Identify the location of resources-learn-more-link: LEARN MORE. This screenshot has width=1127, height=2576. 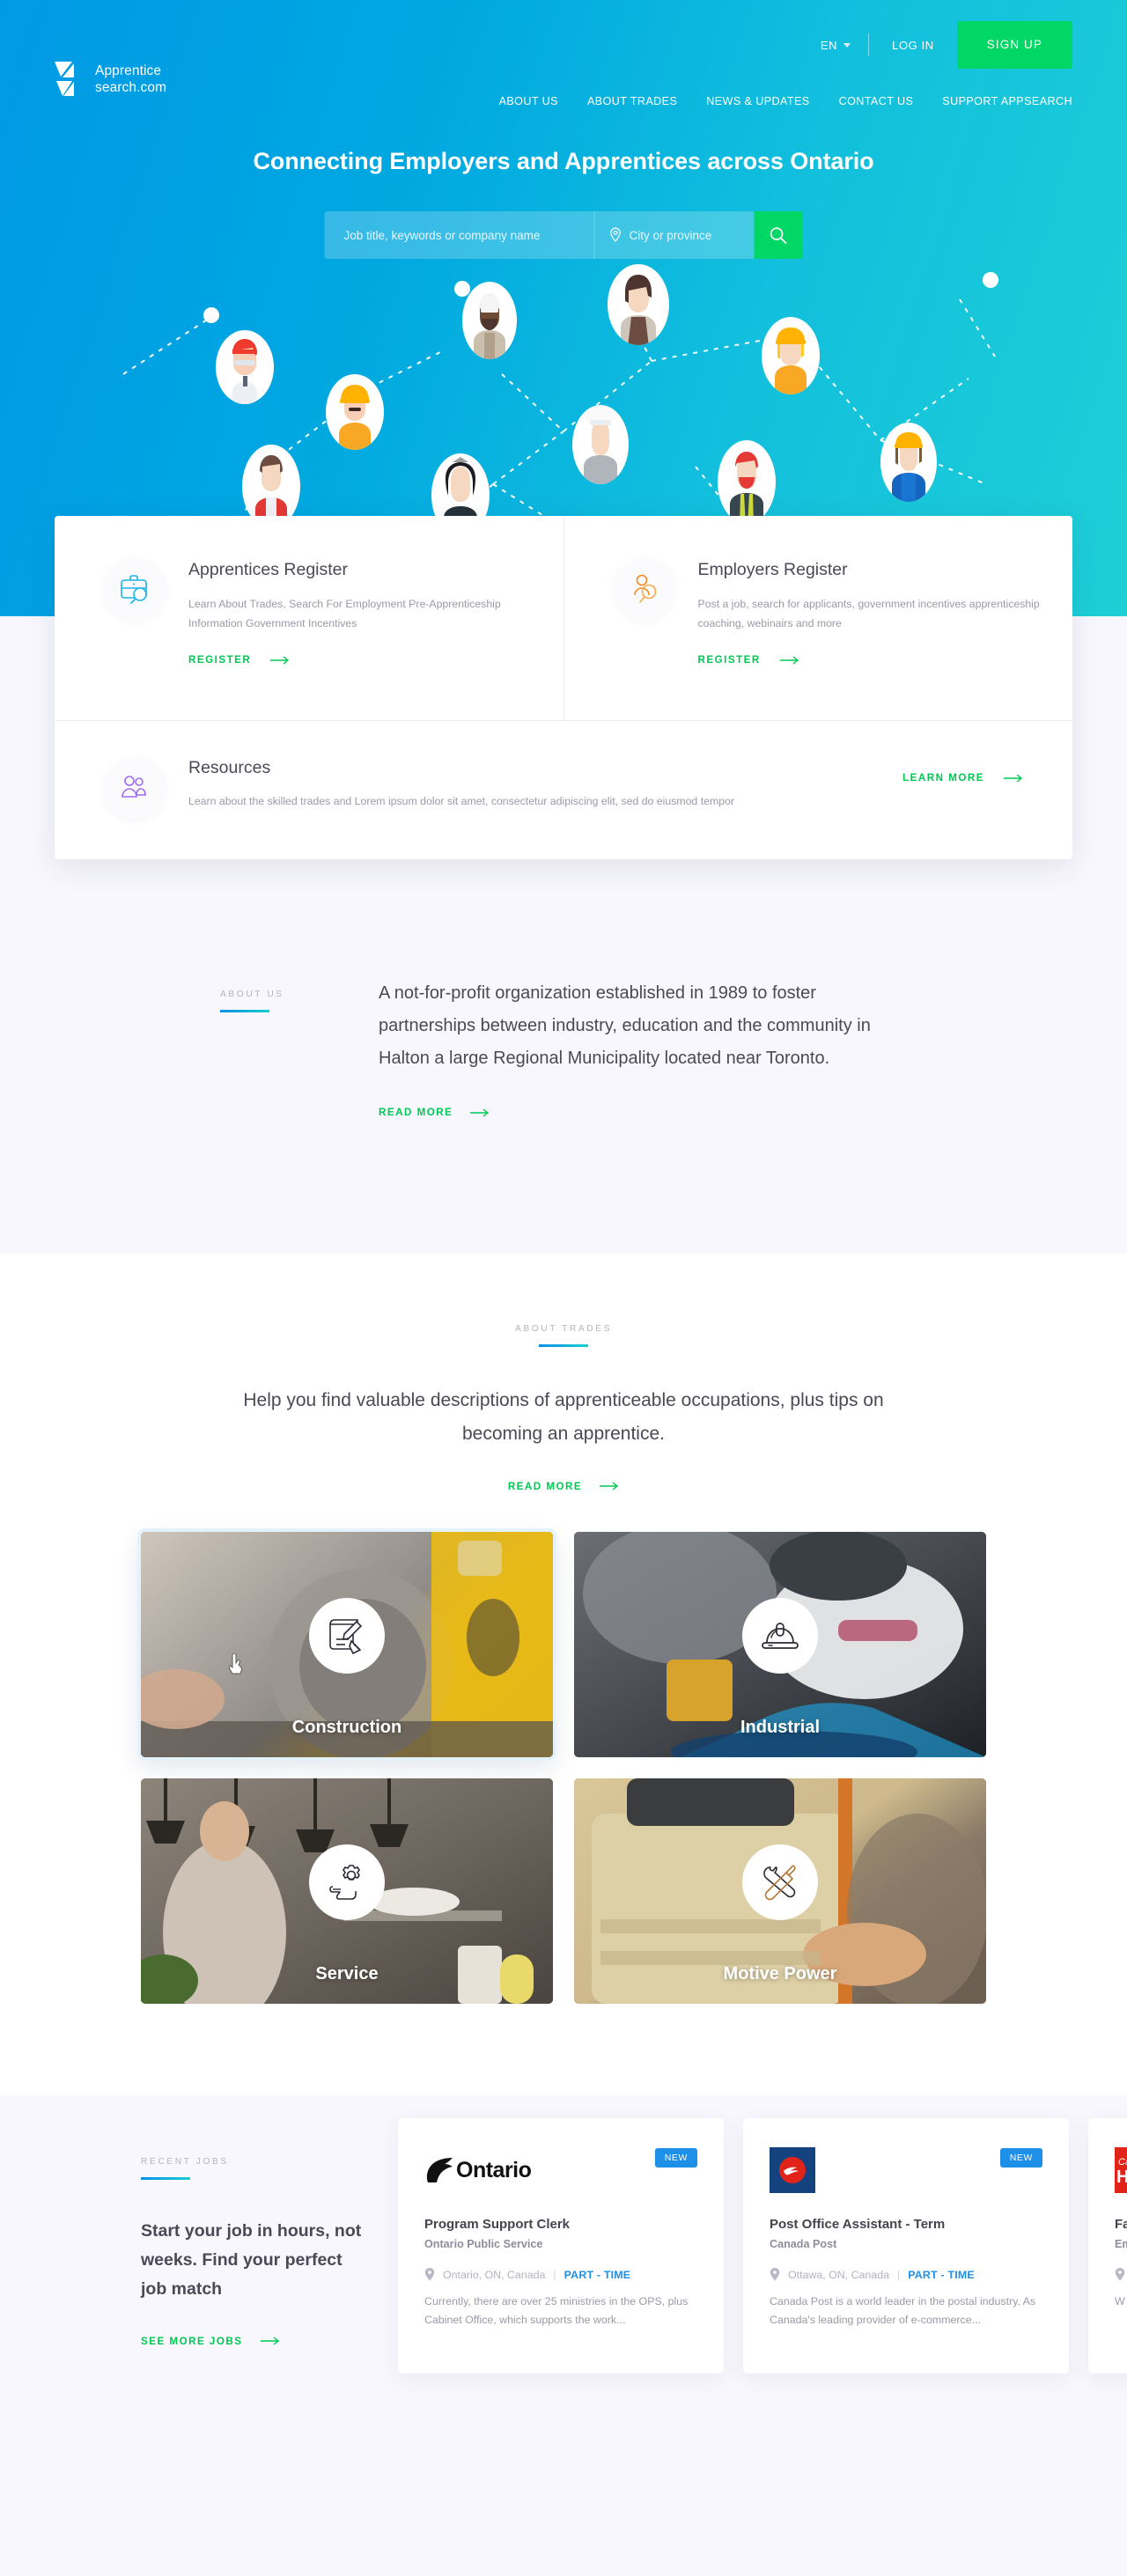
(962, 778).